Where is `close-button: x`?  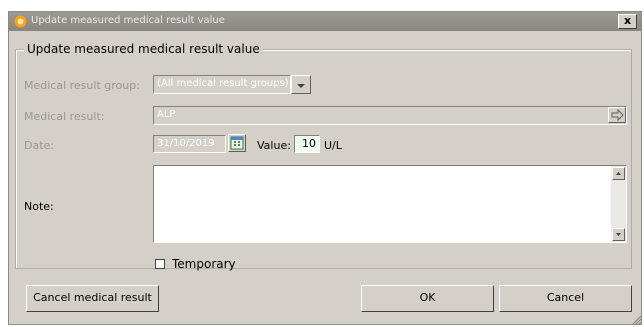
close-button: x is located at coordinates (627, 21).